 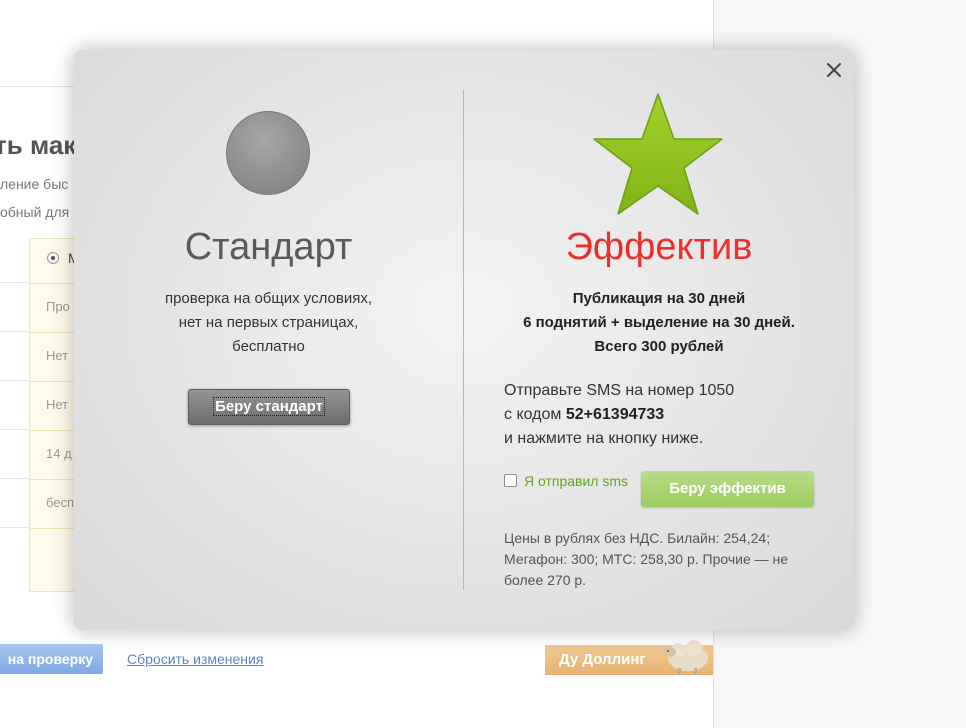 What do you see at coordinates (659, 298) in the screenshot?
I see `effective-info-line: Публикация на 30 дней` at bounding box center [659, 298].